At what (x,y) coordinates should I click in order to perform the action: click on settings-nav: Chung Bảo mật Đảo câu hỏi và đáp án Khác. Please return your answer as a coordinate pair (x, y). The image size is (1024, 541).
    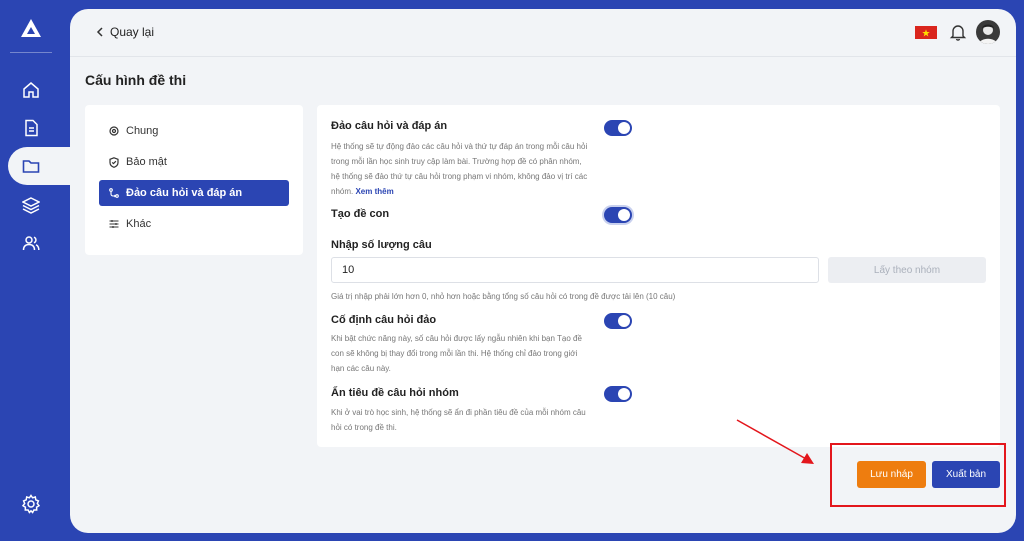
    Looking at the image, I should click on (194, 180).